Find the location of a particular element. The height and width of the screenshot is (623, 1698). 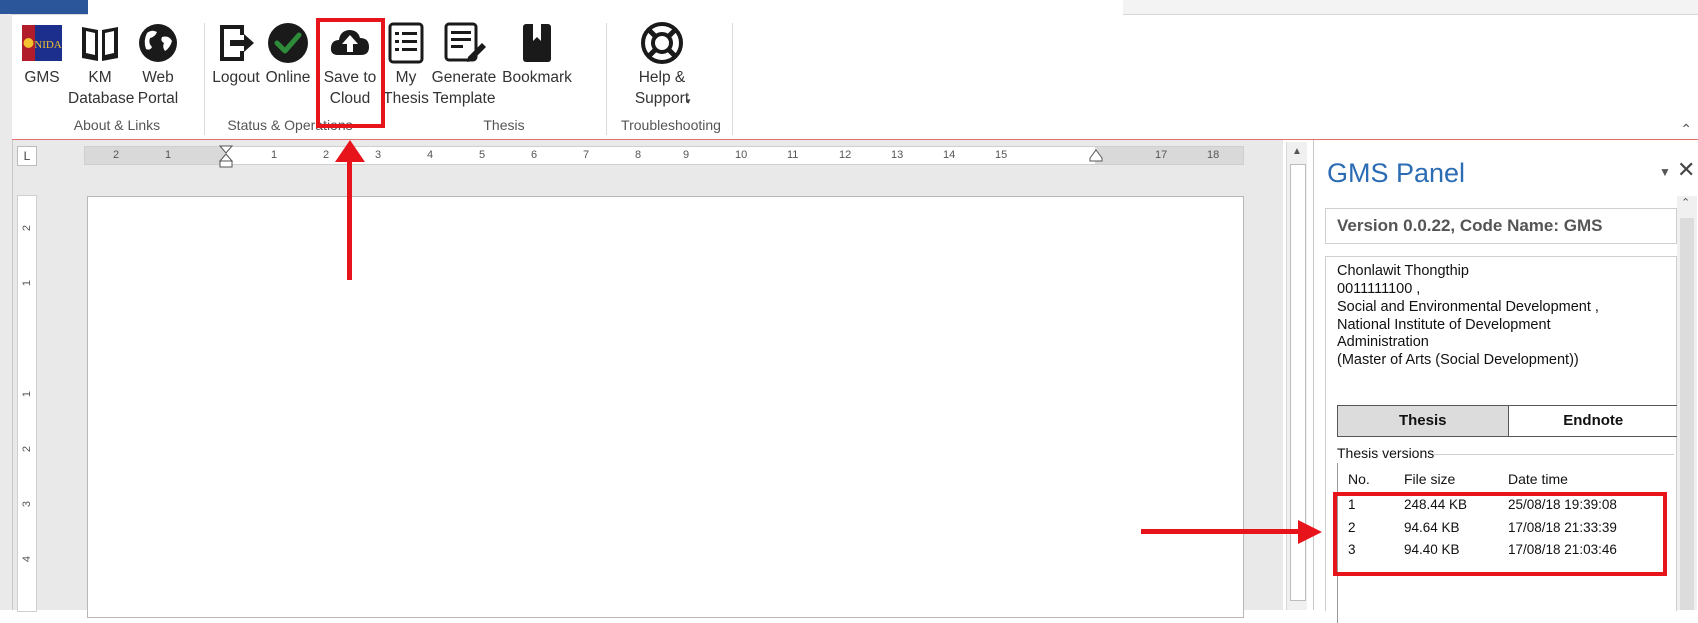

right-indent-marker-icon is located at coordinates (1096, 155).